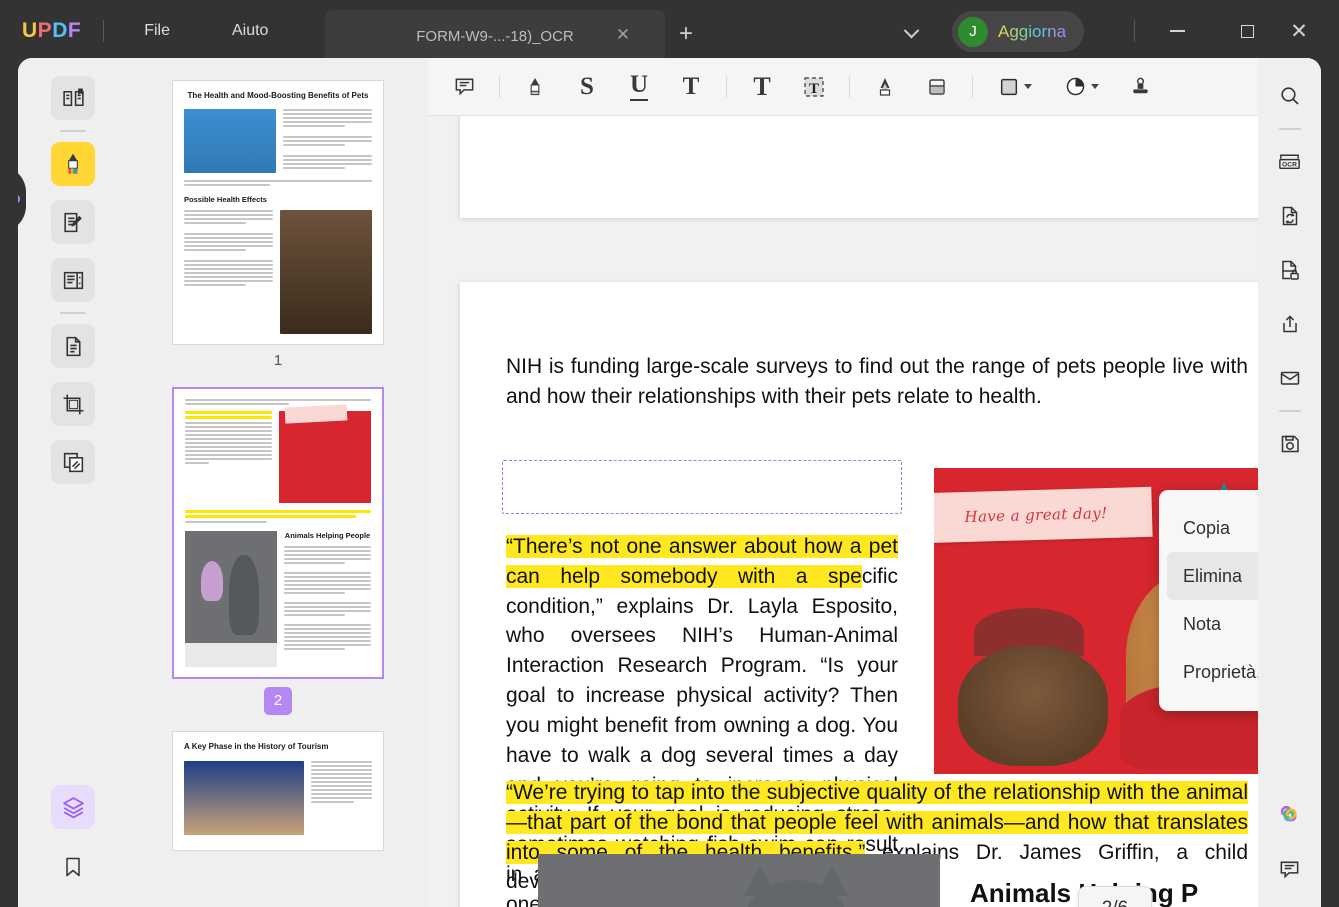  I want to click on menu-help: Aiuto, so click(250, 31).